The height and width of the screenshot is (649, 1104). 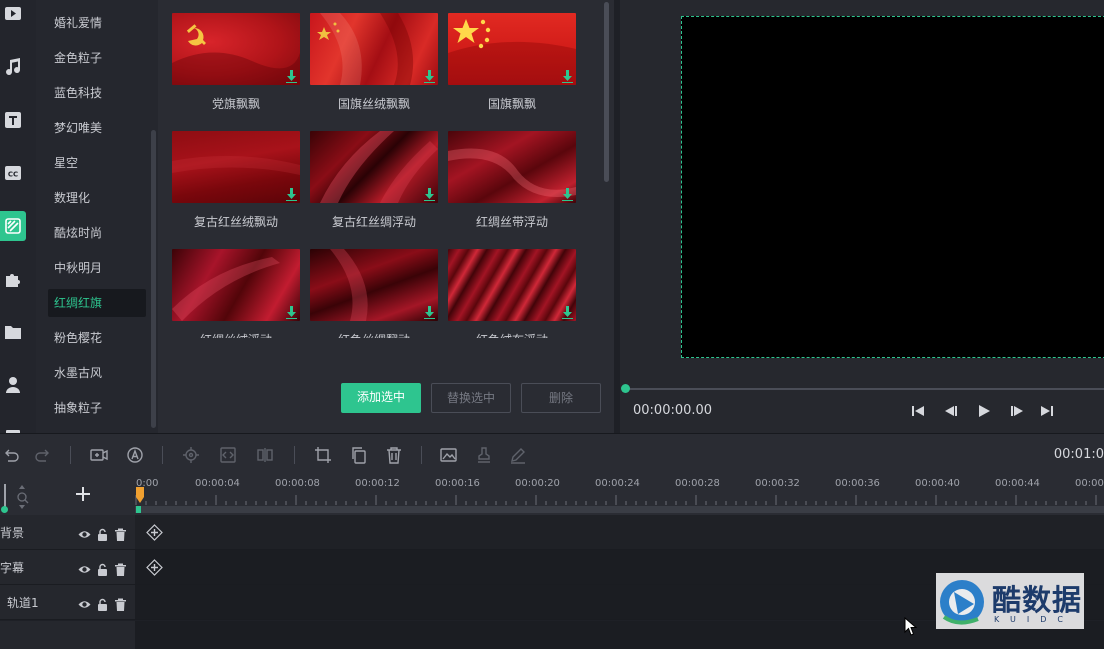 I want to click on play-icon, so click(x=984, y=410).